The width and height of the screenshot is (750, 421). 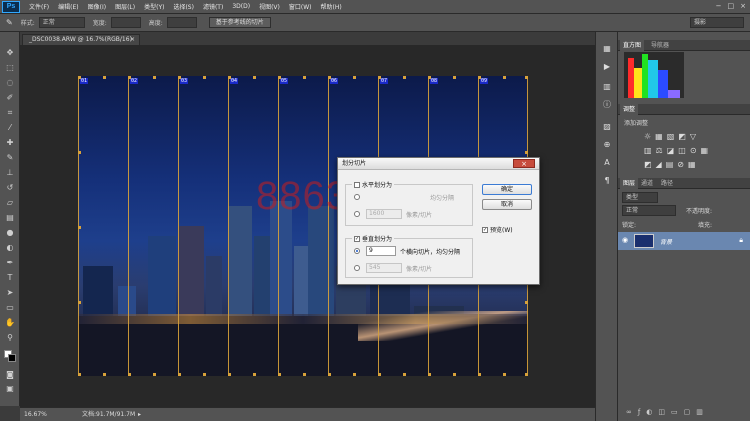 I want to click on width-input, so click(x=125, y=22).